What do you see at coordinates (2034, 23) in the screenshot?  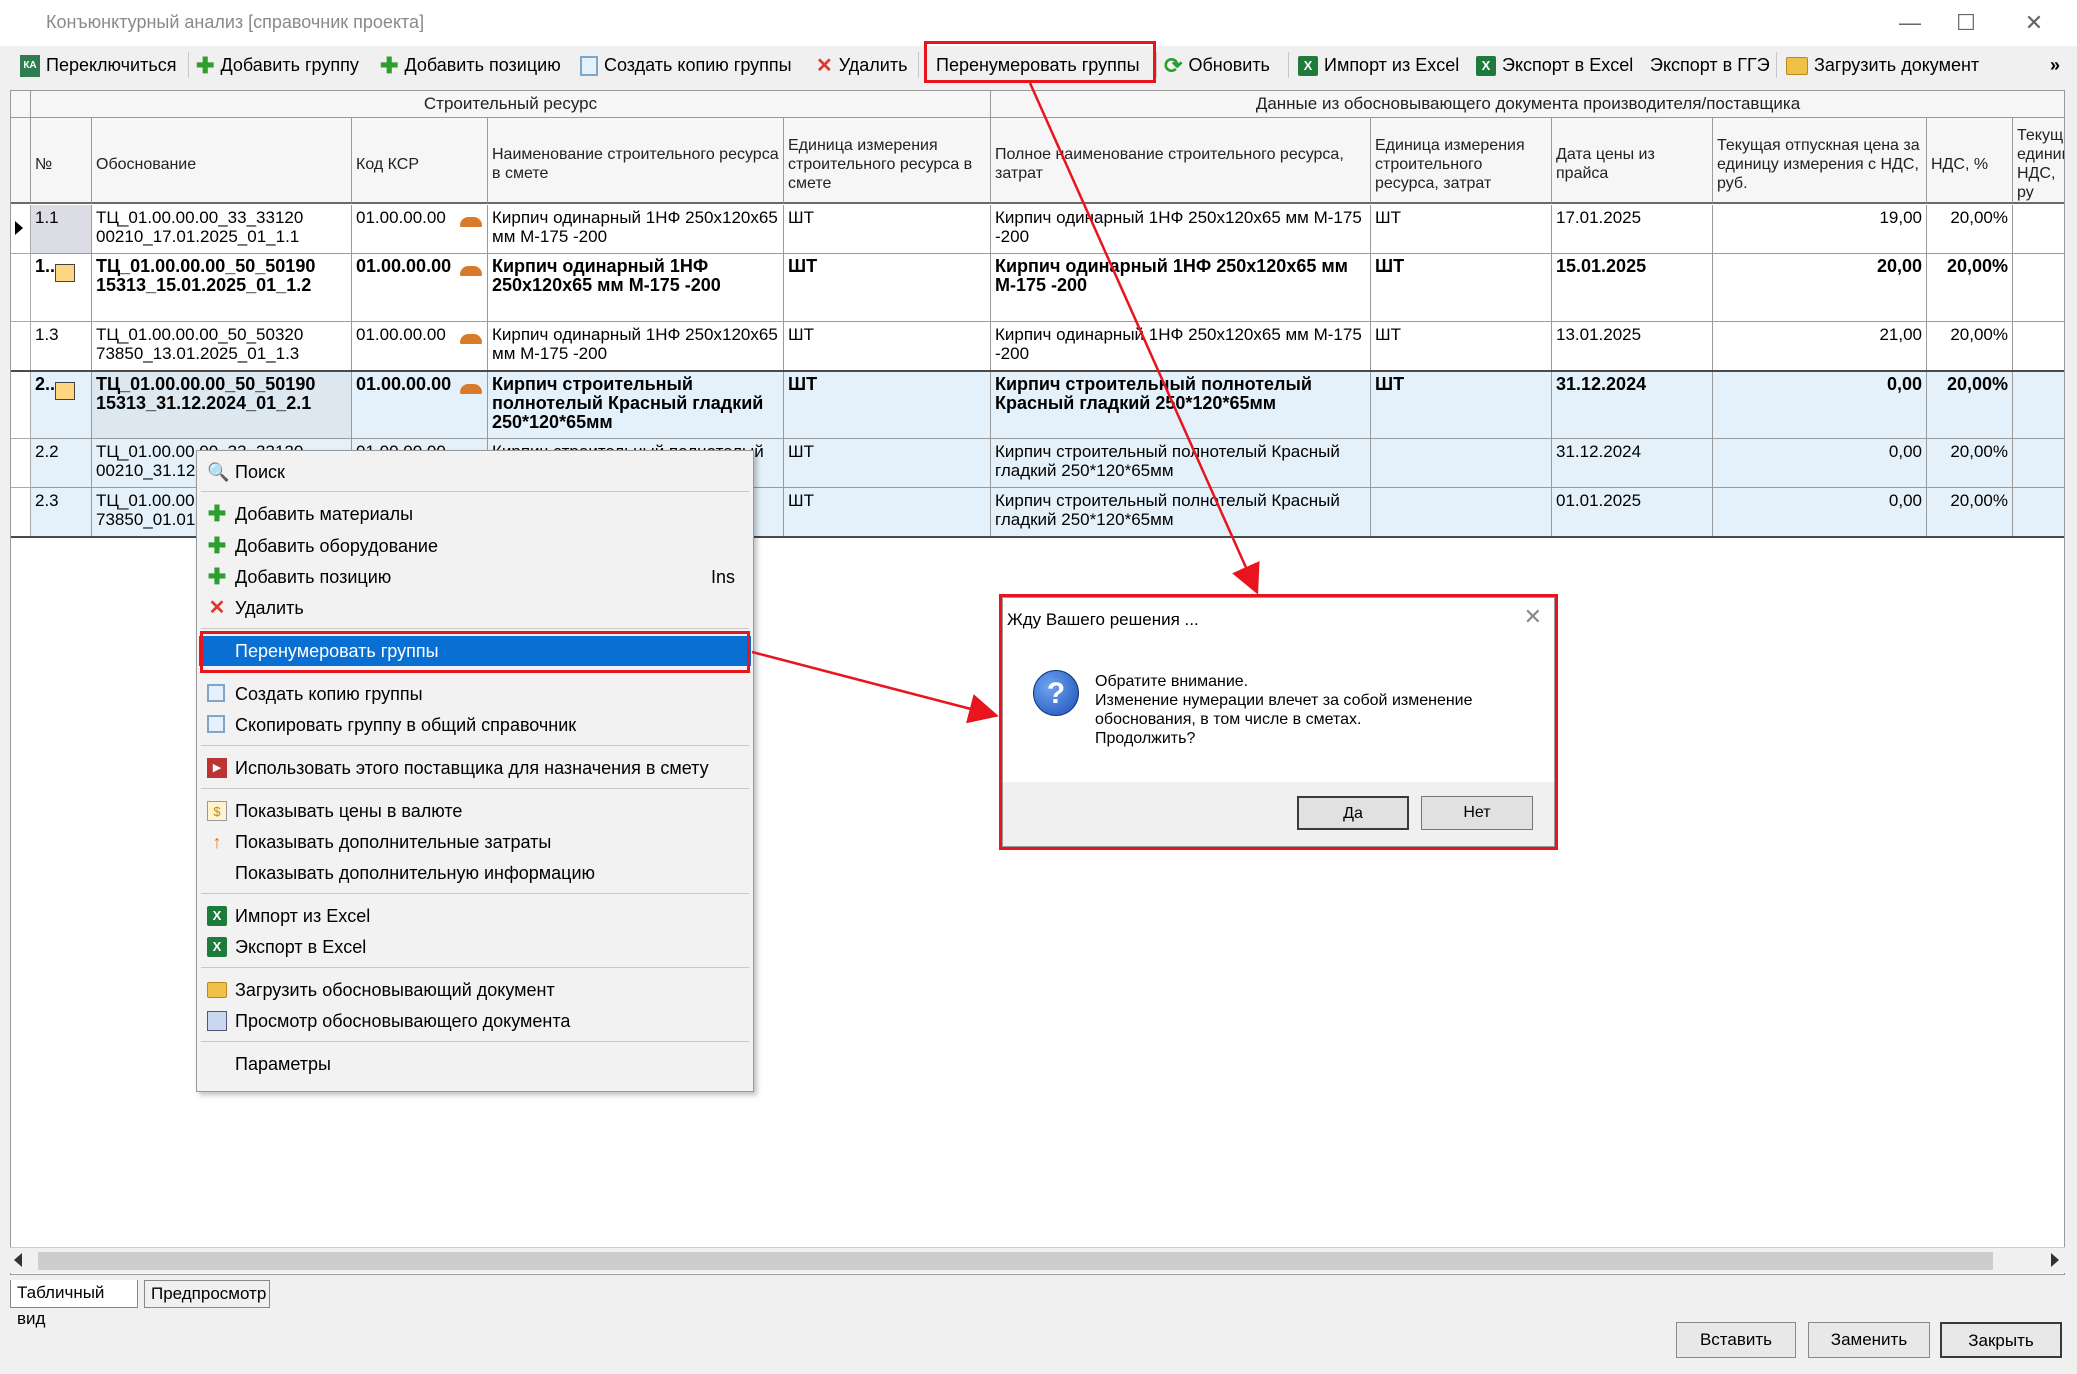 I see `close-icon: ✕` at bounding box center [2034, 23].